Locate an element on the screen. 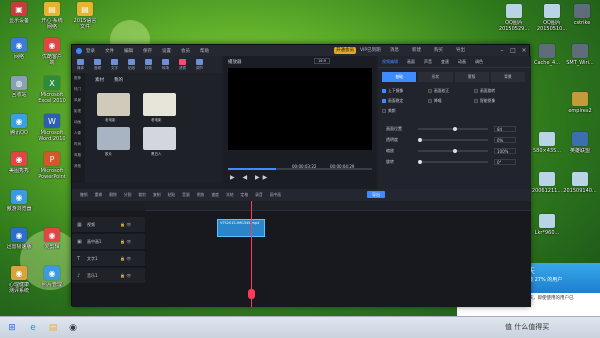 The image size is (600, 338). playback-controls: ▶ ◀ ▶▶ is located at coordinates (250, 177).